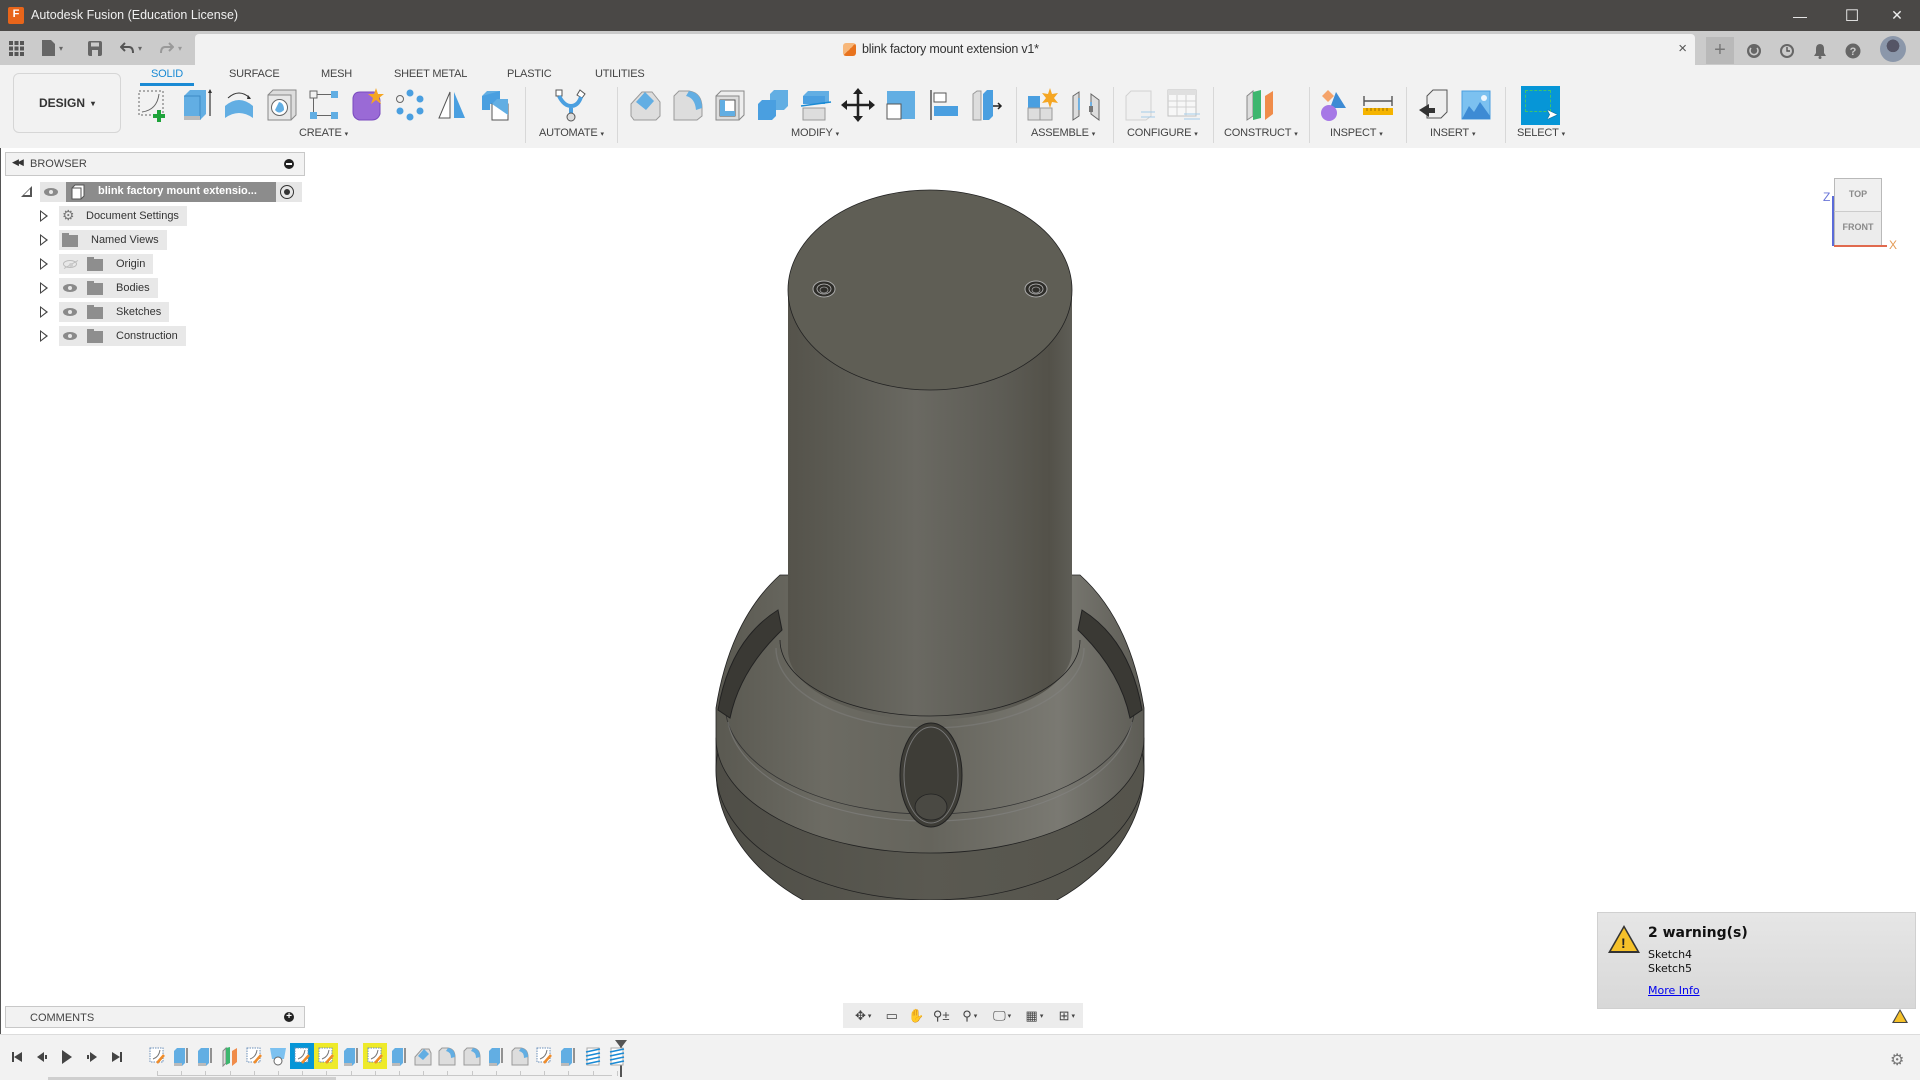 The image size is (1920, 1080). Describe the element at coordinates (239, 105) in the screenshot. I see `revolve-icon` at that location.